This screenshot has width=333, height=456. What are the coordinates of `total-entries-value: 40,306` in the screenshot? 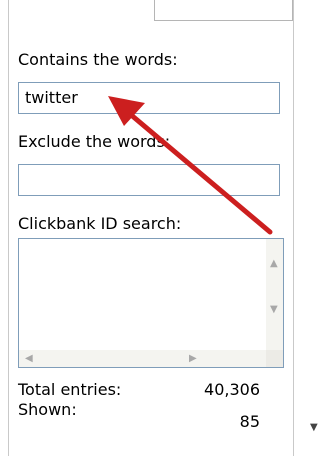 It's located at (232, 389).